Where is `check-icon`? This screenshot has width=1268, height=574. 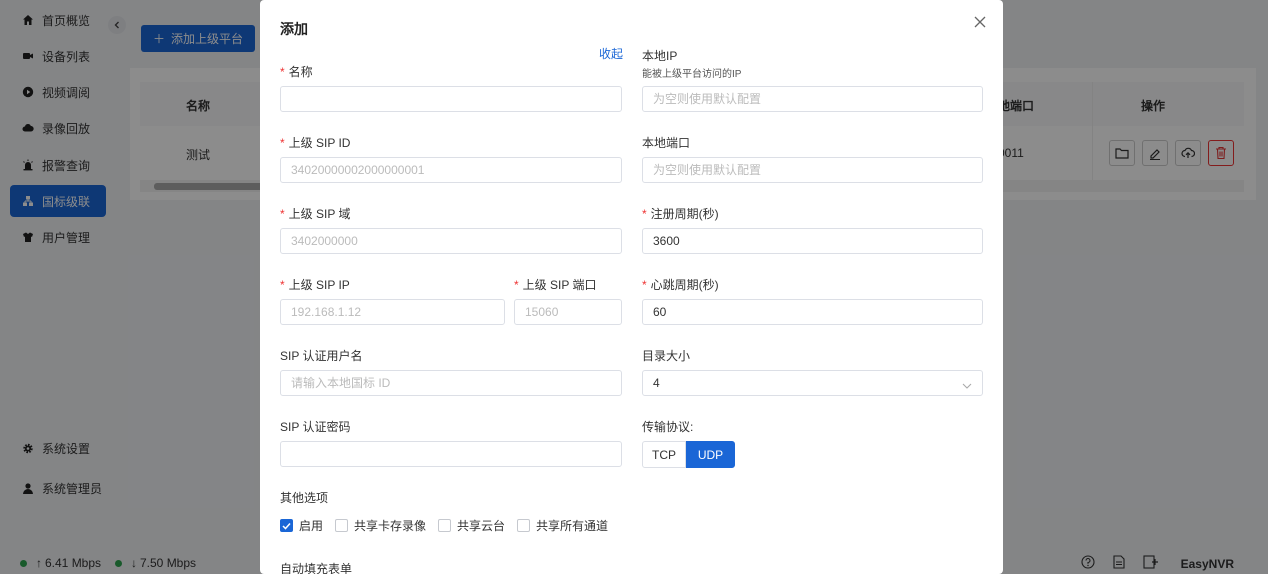
check-icon is located at coordinates (286, 525).